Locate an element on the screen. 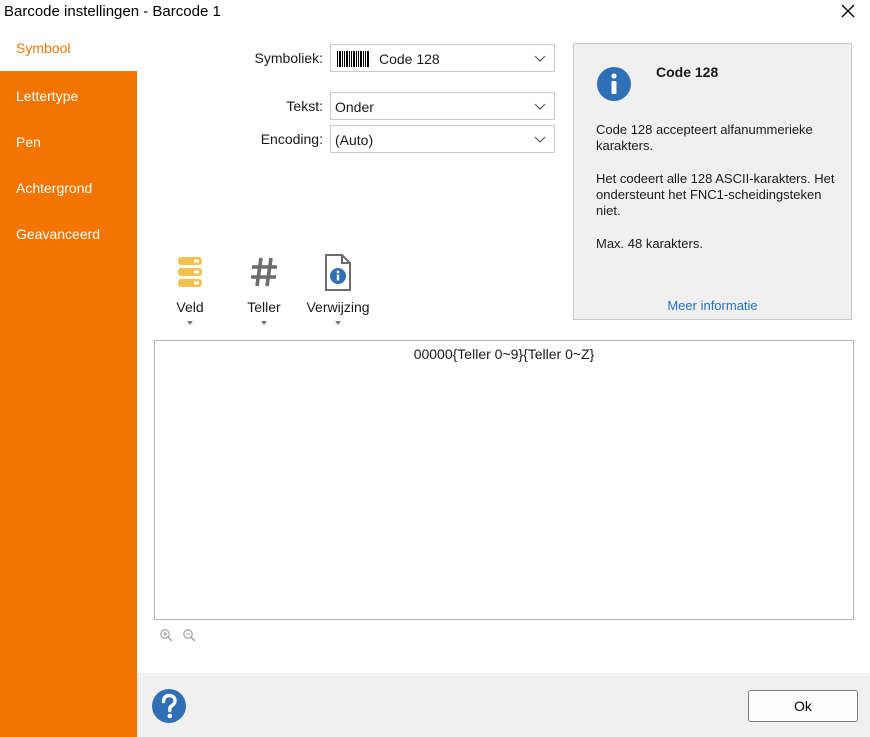 This screenshot has width=870, height=737. symbology-select: Code 128 is located at coordinates (442, 58).